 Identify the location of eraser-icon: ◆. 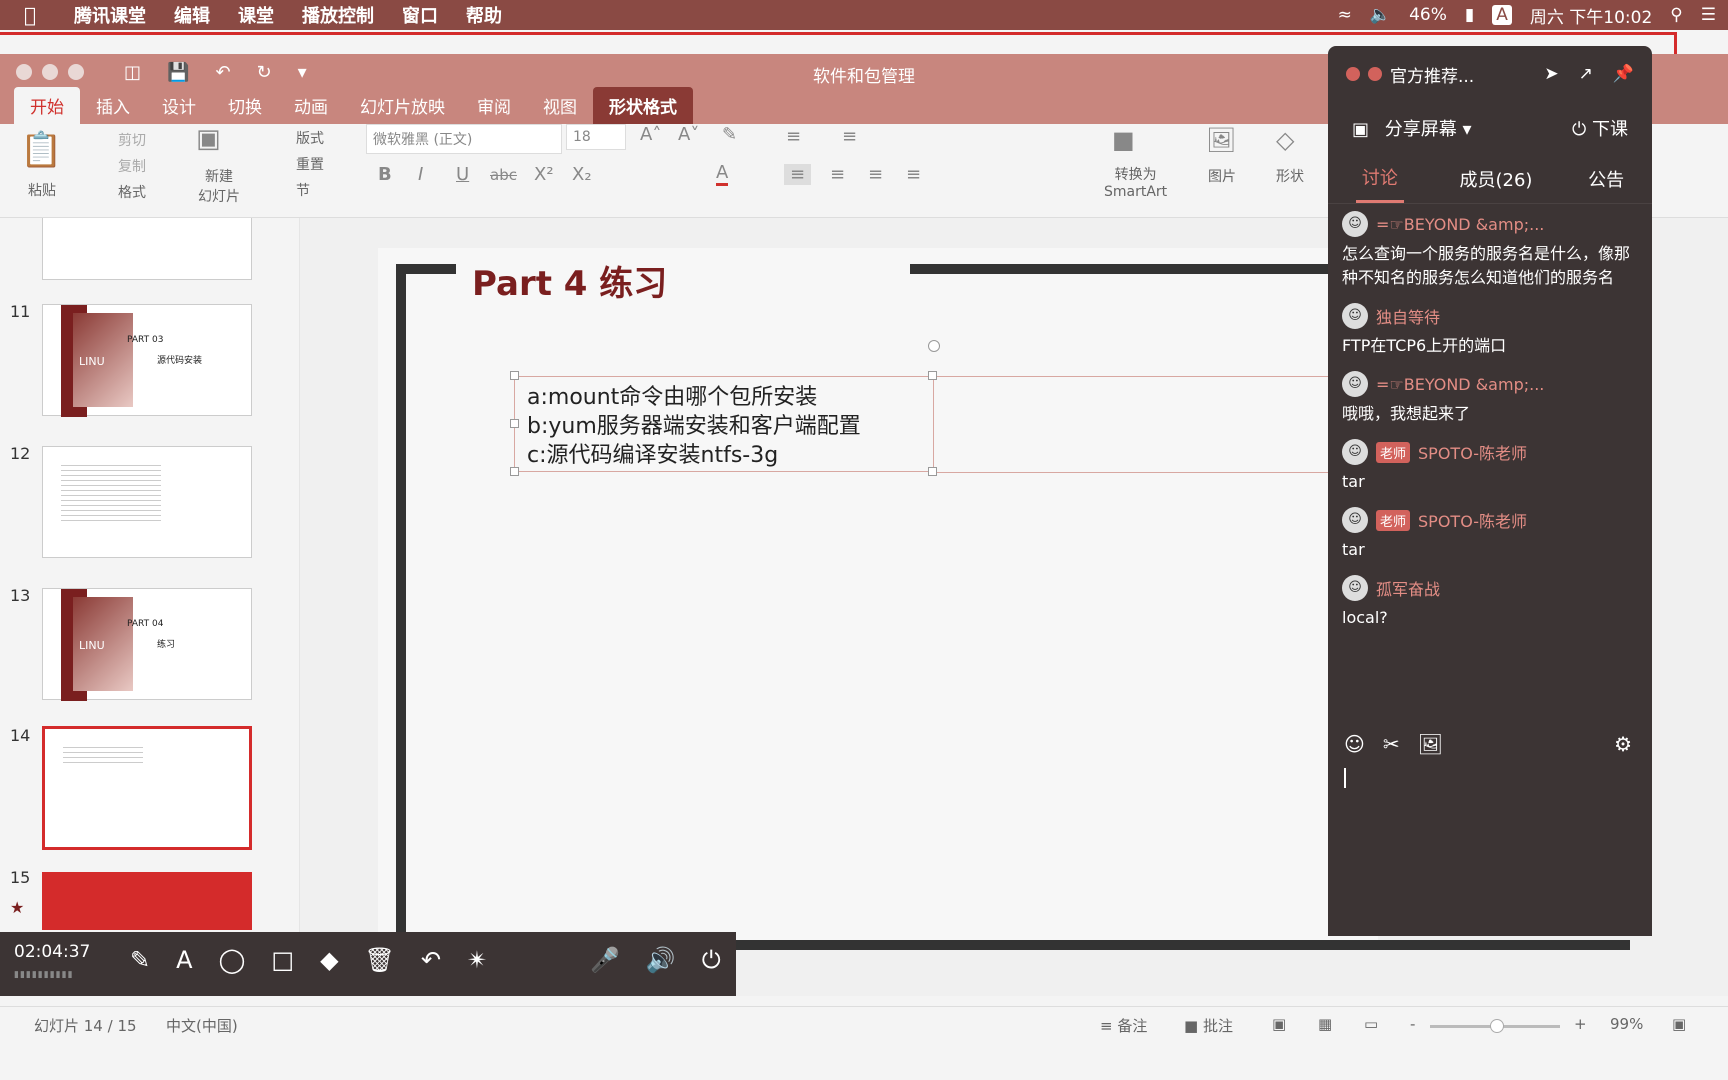
(329, 960).